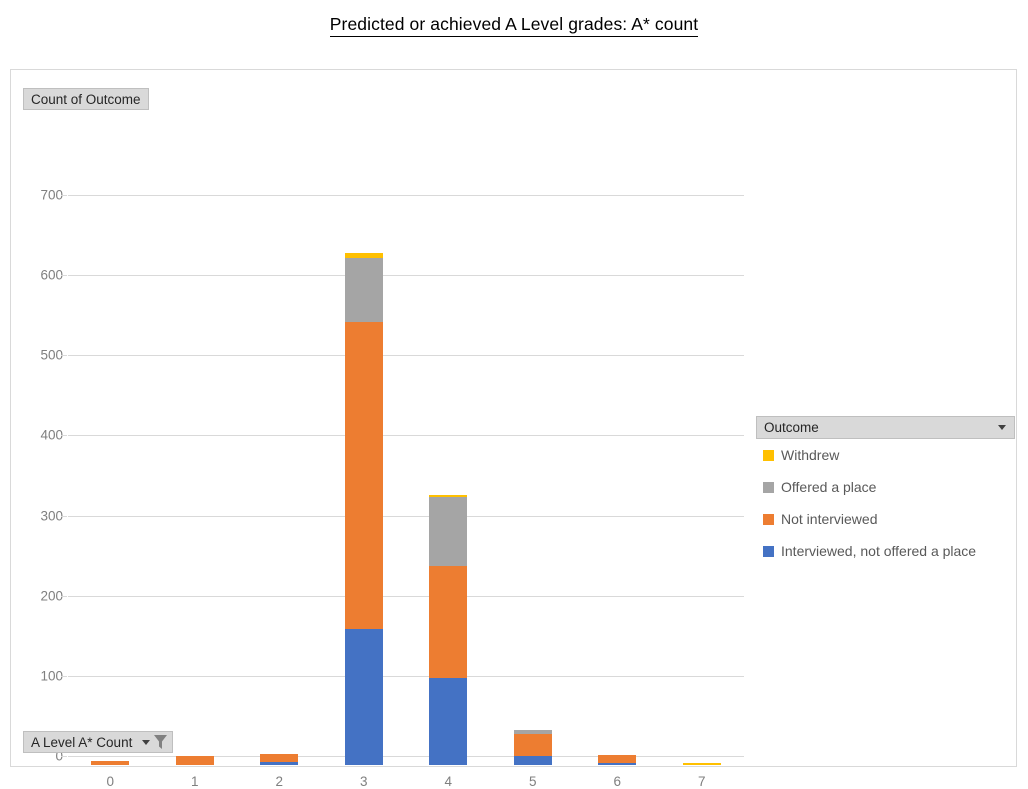  What do you see at coordinates (791, 427) in the screenshot?
I see `legend-field-label: Outcome` at bounding box center [791, 427].